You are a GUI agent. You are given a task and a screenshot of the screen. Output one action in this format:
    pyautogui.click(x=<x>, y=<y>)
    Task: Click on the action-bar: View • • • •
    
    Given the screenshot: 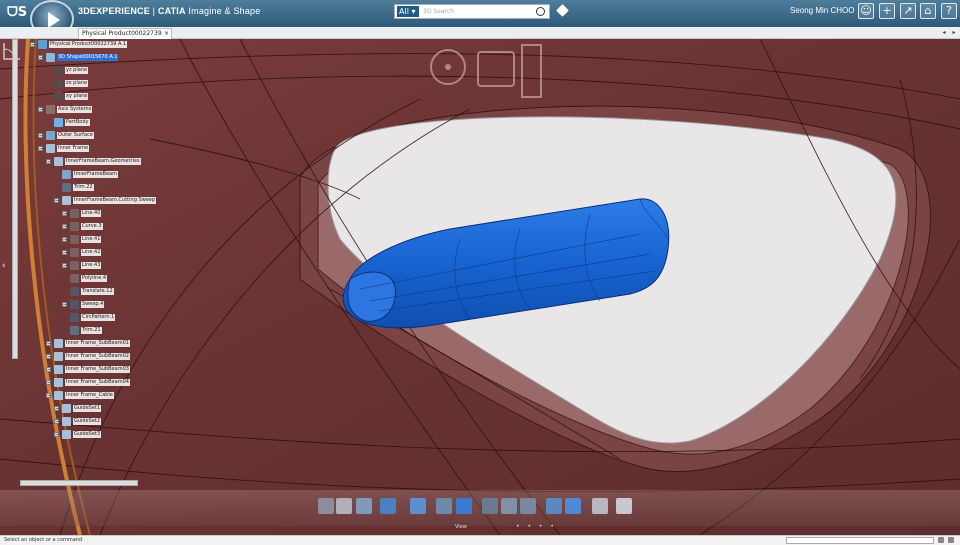 What is the action you would take?
    pyautogui.click(x=480, y=510)
    